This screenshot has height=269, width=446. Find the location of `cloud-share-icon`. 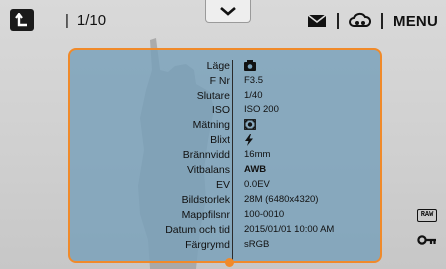

cloud-share-icon is located at coordinates (360, 21).